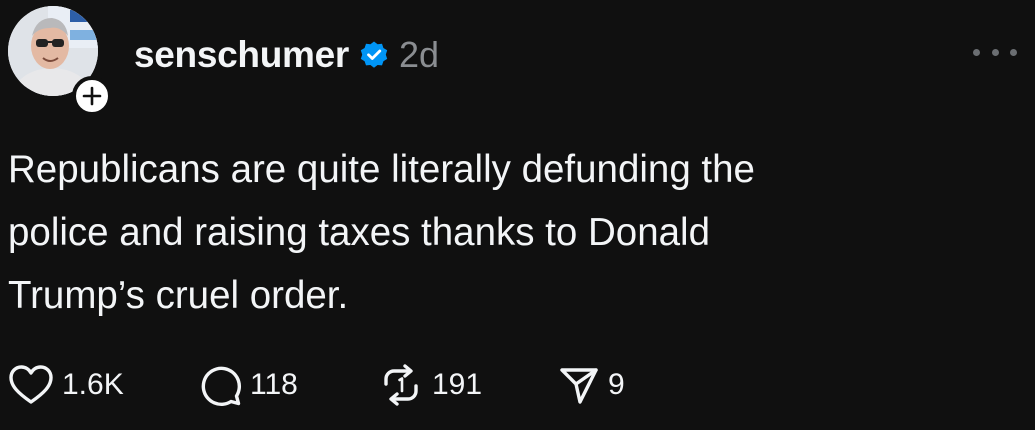  I want to click on post-text-line: Trump’s cruel order., so click(178, 295).